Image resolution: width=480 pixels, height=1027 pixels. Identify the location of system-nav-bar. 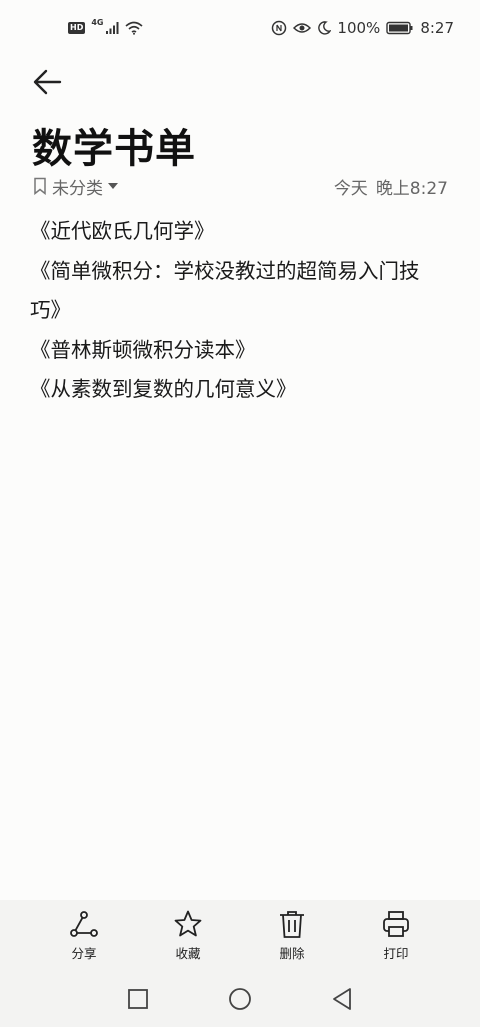
(240, 998).